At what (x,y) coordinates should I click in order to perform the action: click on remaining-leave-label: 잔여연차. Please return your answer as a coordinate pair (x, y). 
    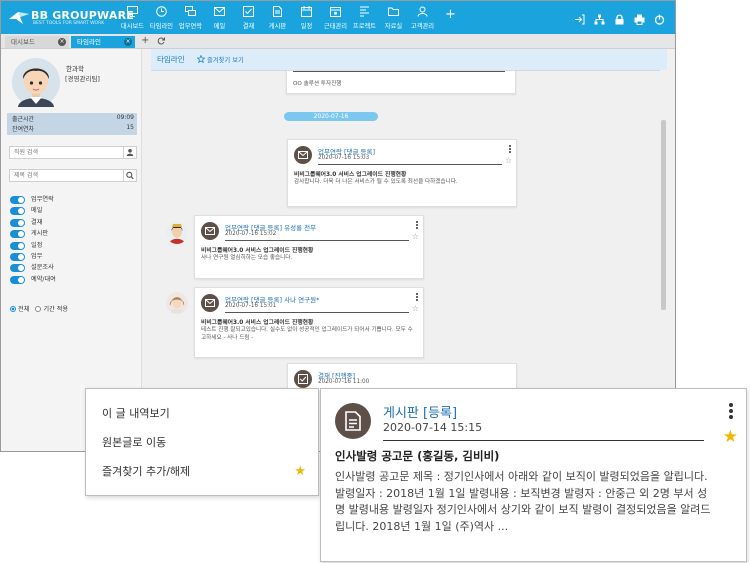
    Looking at the image, I should click on (23, 129).